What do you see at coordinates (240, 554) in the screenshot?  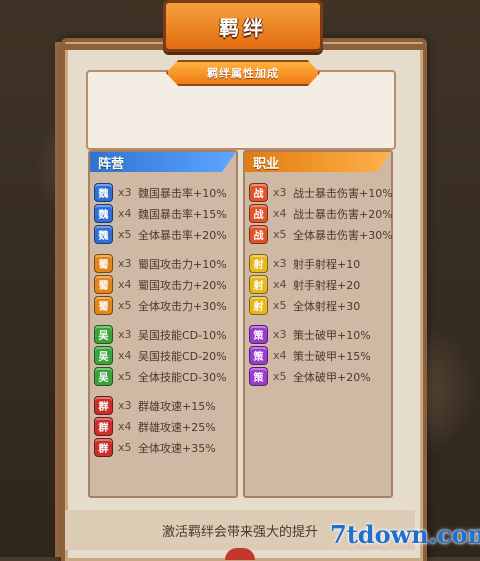 I see `bottom-button-edge` at bounding box center [240, 554].